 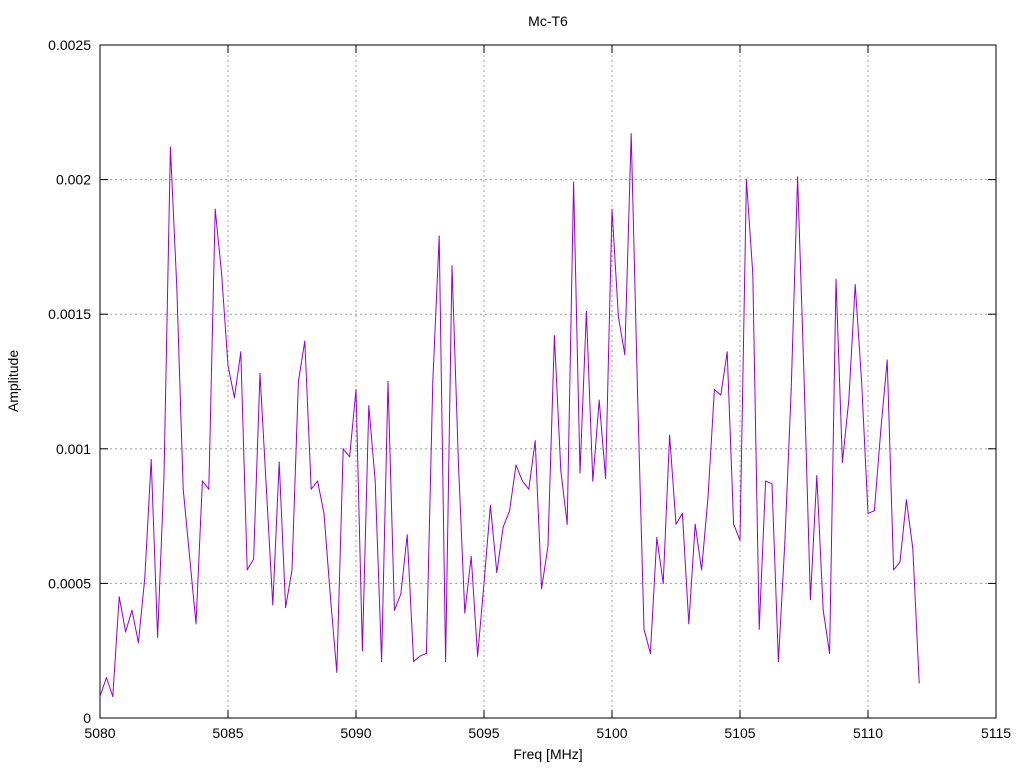 I want to click on y-tick-label: 0.0015, so click(x=69, y=314).